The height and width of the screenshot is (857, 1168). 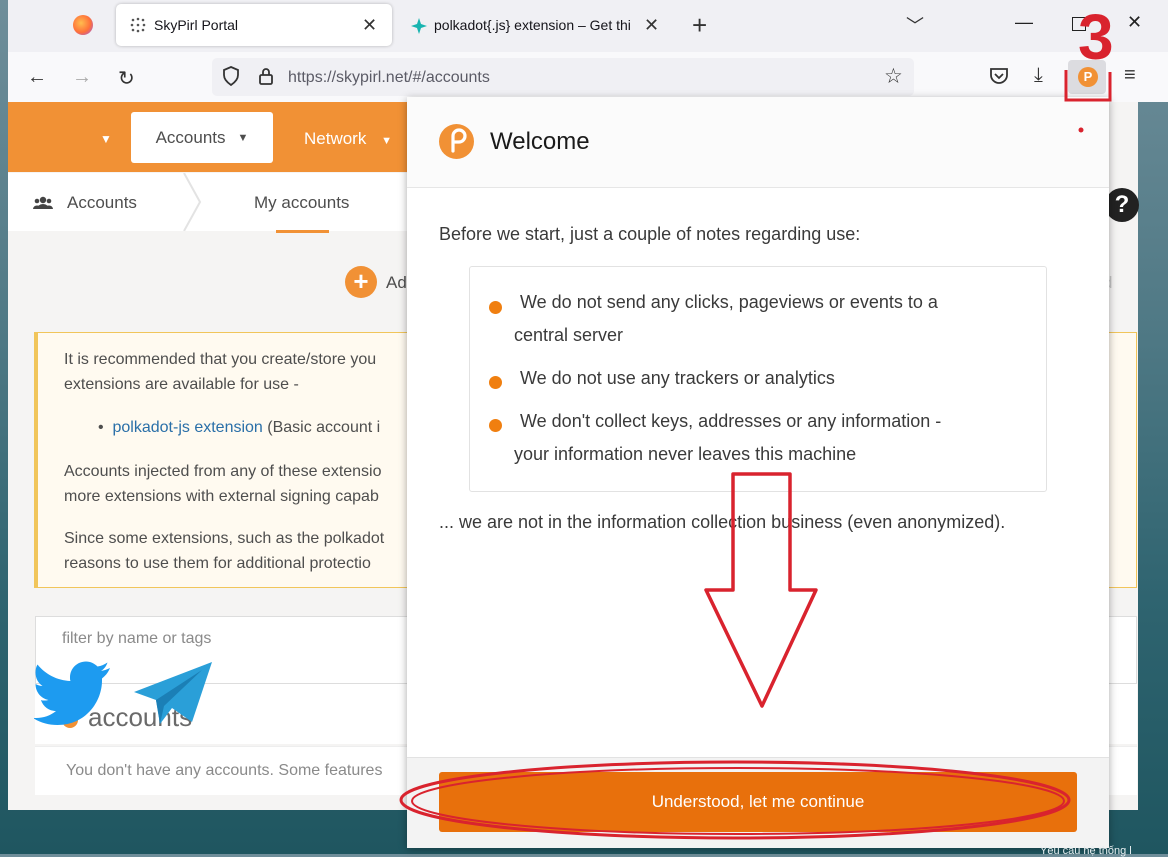 I want to click on add-account-label: Ad, so click(x=396, y=283).